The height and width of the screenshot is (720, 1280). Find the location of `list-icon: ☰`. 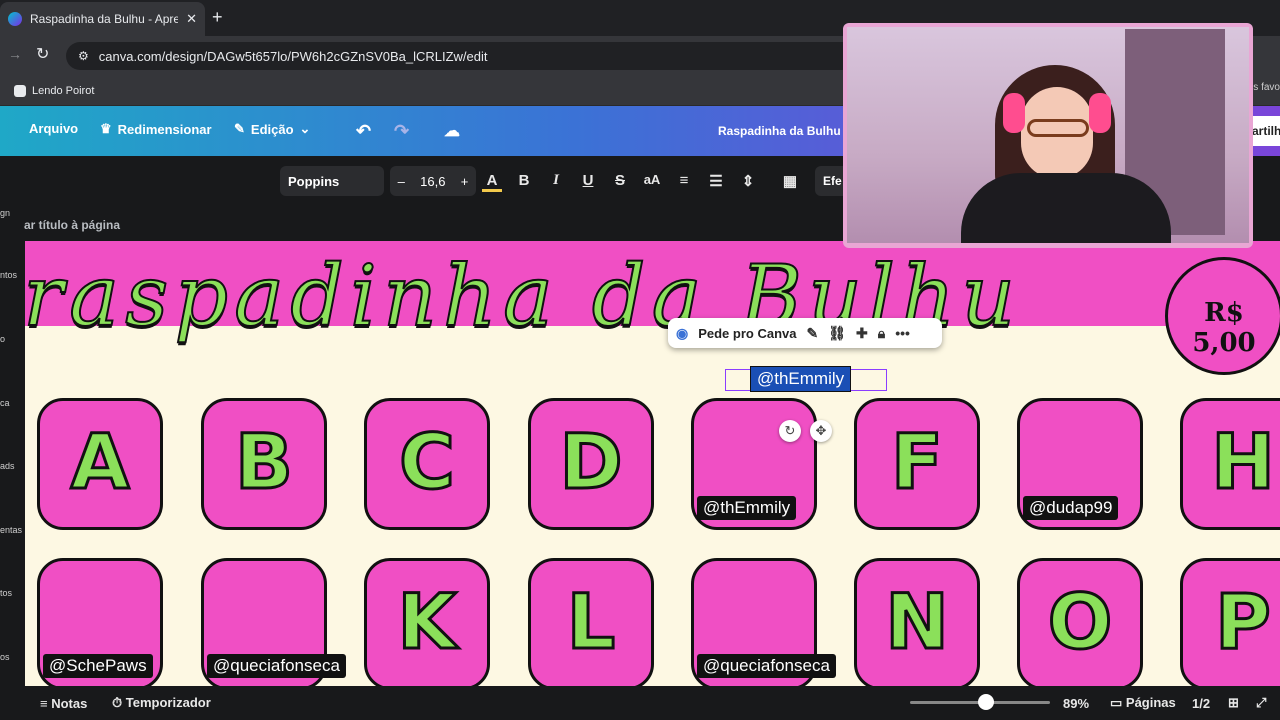

list-icon: ☰ is located at coordinates (716, 181).